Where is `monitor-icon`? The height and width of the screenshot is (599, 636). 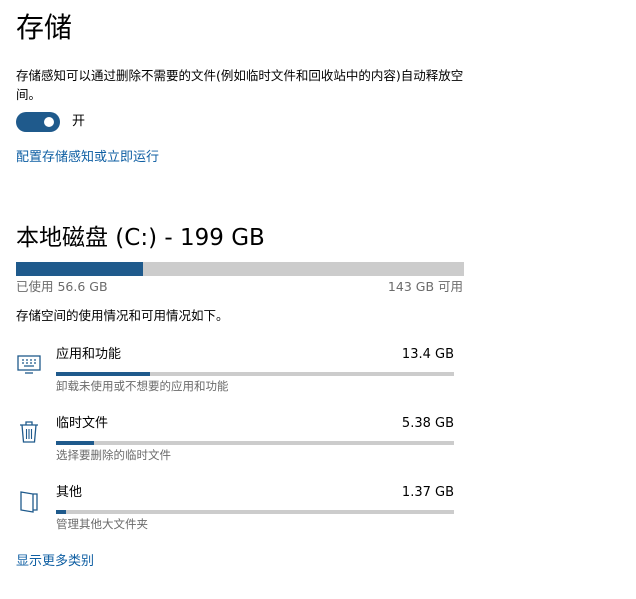
monitor-icon is located at coordinates (29, 363).